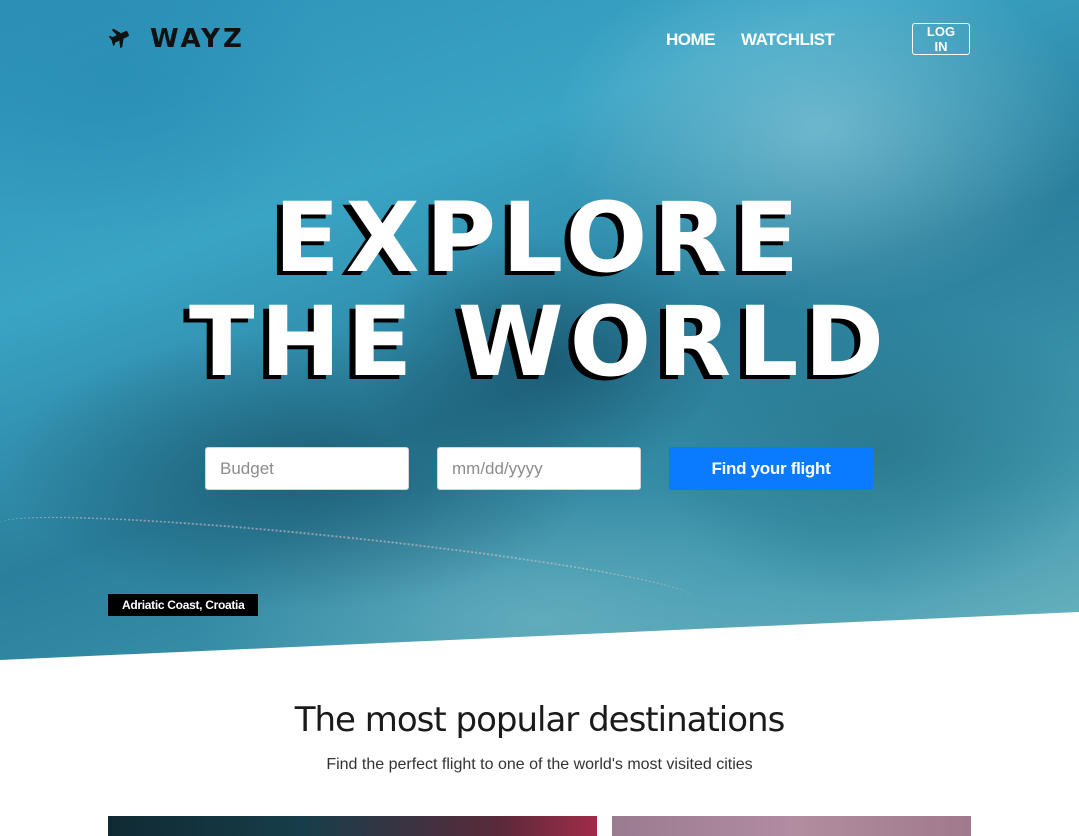 The image size is (1079, 836). Describe the element at coordinates (348, 580) in the screenshot. I see `buoy-line` at that location.